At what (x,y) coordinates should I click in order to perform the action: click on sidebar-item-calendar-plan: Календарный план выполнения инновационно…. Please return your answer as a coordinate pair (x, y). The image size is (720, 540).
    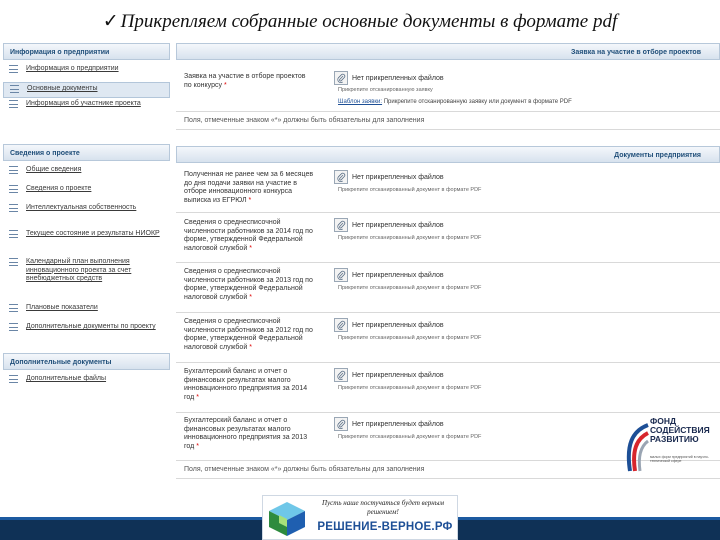
    Looking at the image, I should click on (86, 279).